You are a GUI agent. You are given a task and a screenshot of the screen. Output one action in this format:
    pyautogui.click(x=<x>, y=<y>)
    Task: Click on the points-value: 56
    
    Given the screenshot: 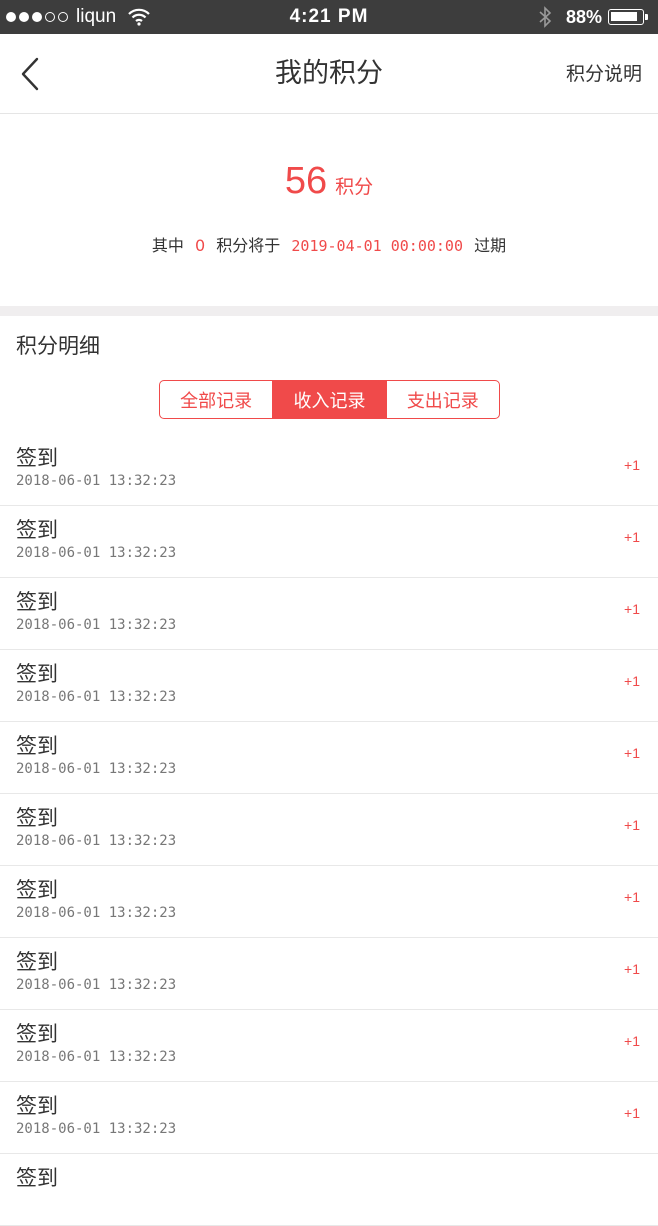 What is the action you would take?
    pyautogui.click(x=306, y=181)
    